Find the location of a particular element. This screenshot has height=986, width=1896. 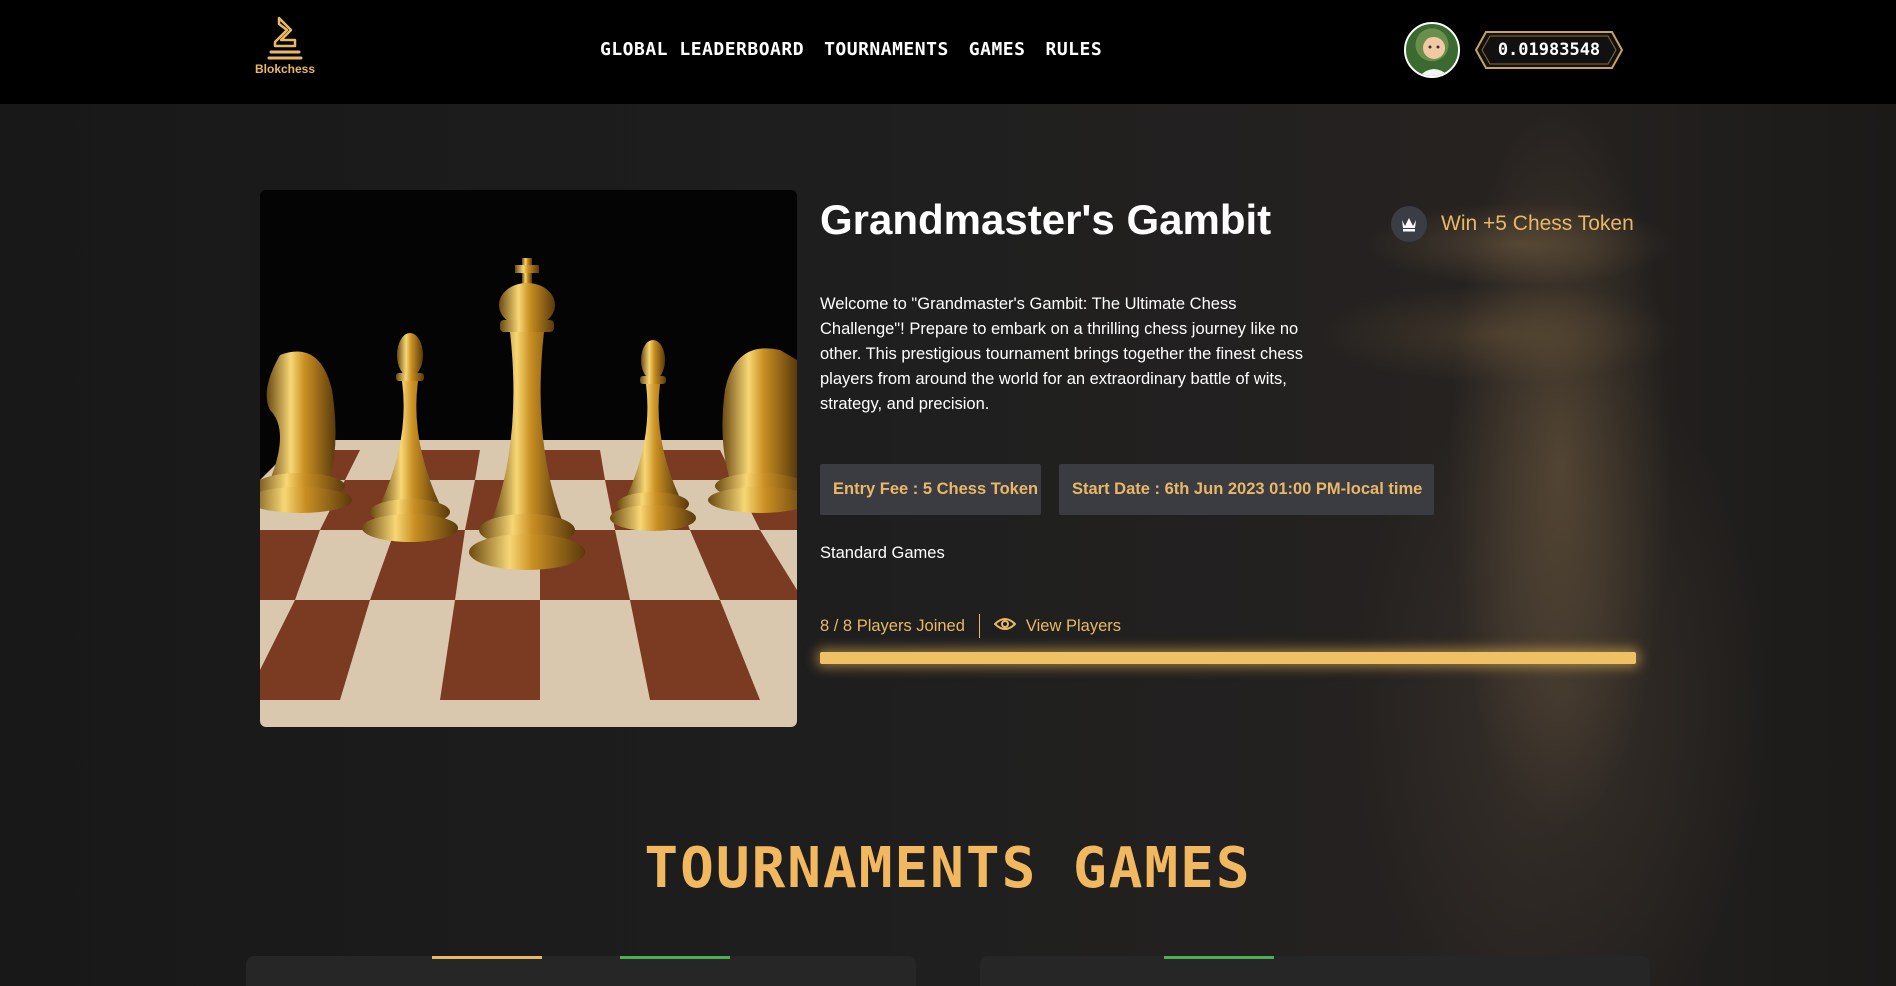

tournament-title: Grandmaster's Gambit is located at coordinates (1046, 219).